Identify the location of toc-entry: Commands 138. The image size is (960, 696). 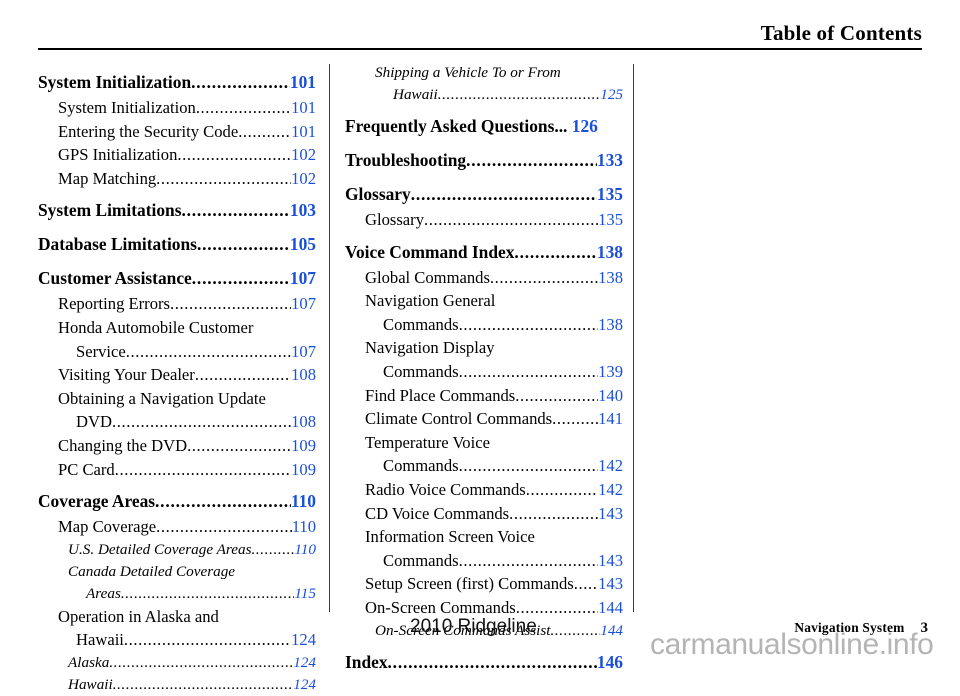
(485, 325).